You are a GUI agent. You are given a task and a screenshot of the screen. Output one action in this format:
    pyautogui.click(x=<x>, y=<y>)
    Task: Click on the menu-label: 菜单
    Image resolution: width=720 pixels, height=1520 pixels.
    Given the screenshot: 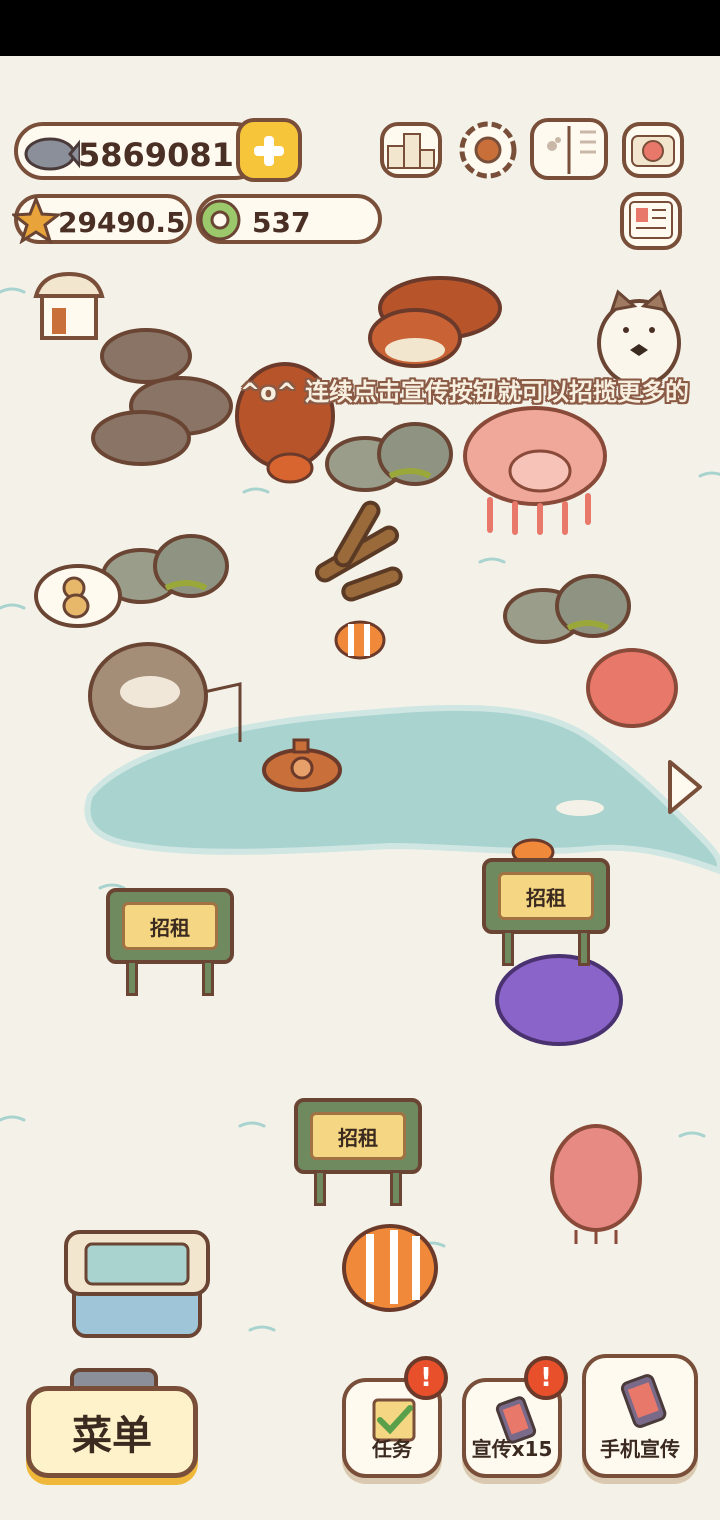 What is the action you would take?
    pyautogui.click(x=112, y=1436)
    